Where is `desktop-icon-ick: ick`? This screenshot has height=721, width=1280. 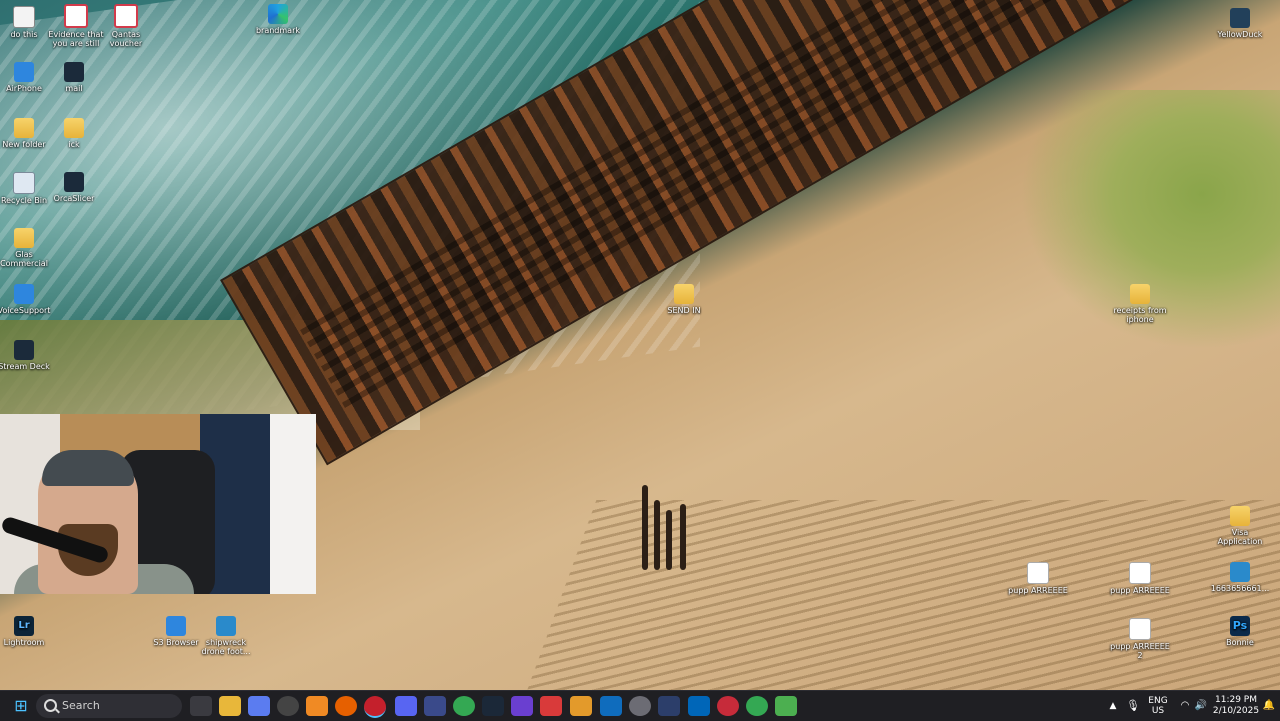 desktop-icon-ick: ick is located at coordinates (74, 133).